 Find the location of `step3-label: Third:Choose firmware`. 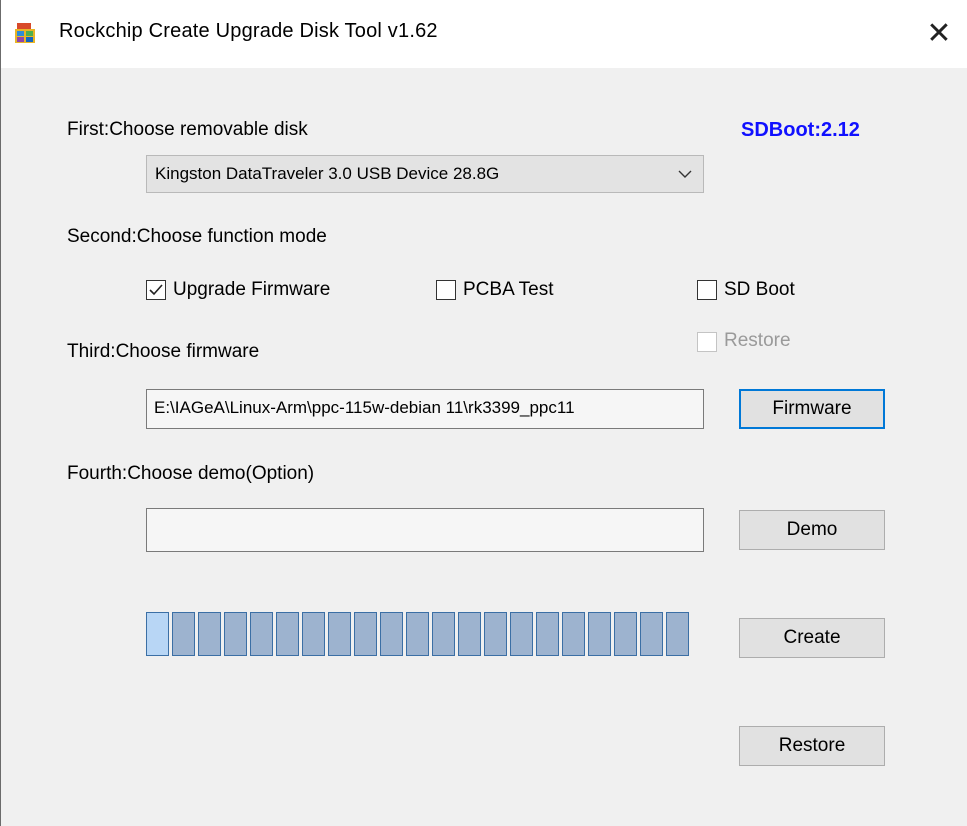

step3-label: Third:Choose firmware is located at coordinates (163, 351).